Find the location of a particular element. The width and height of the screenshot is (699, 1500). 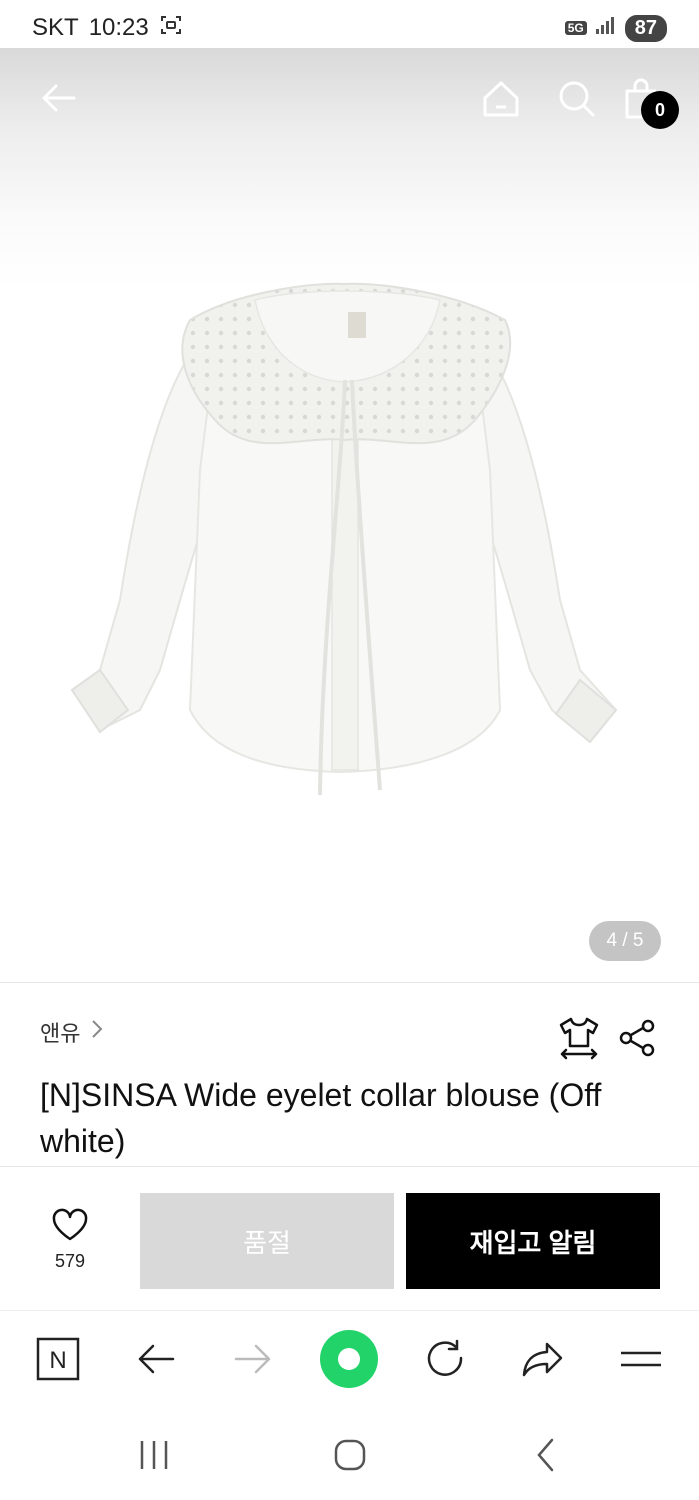

home-button-icon is located at coordinates (350, 1455).